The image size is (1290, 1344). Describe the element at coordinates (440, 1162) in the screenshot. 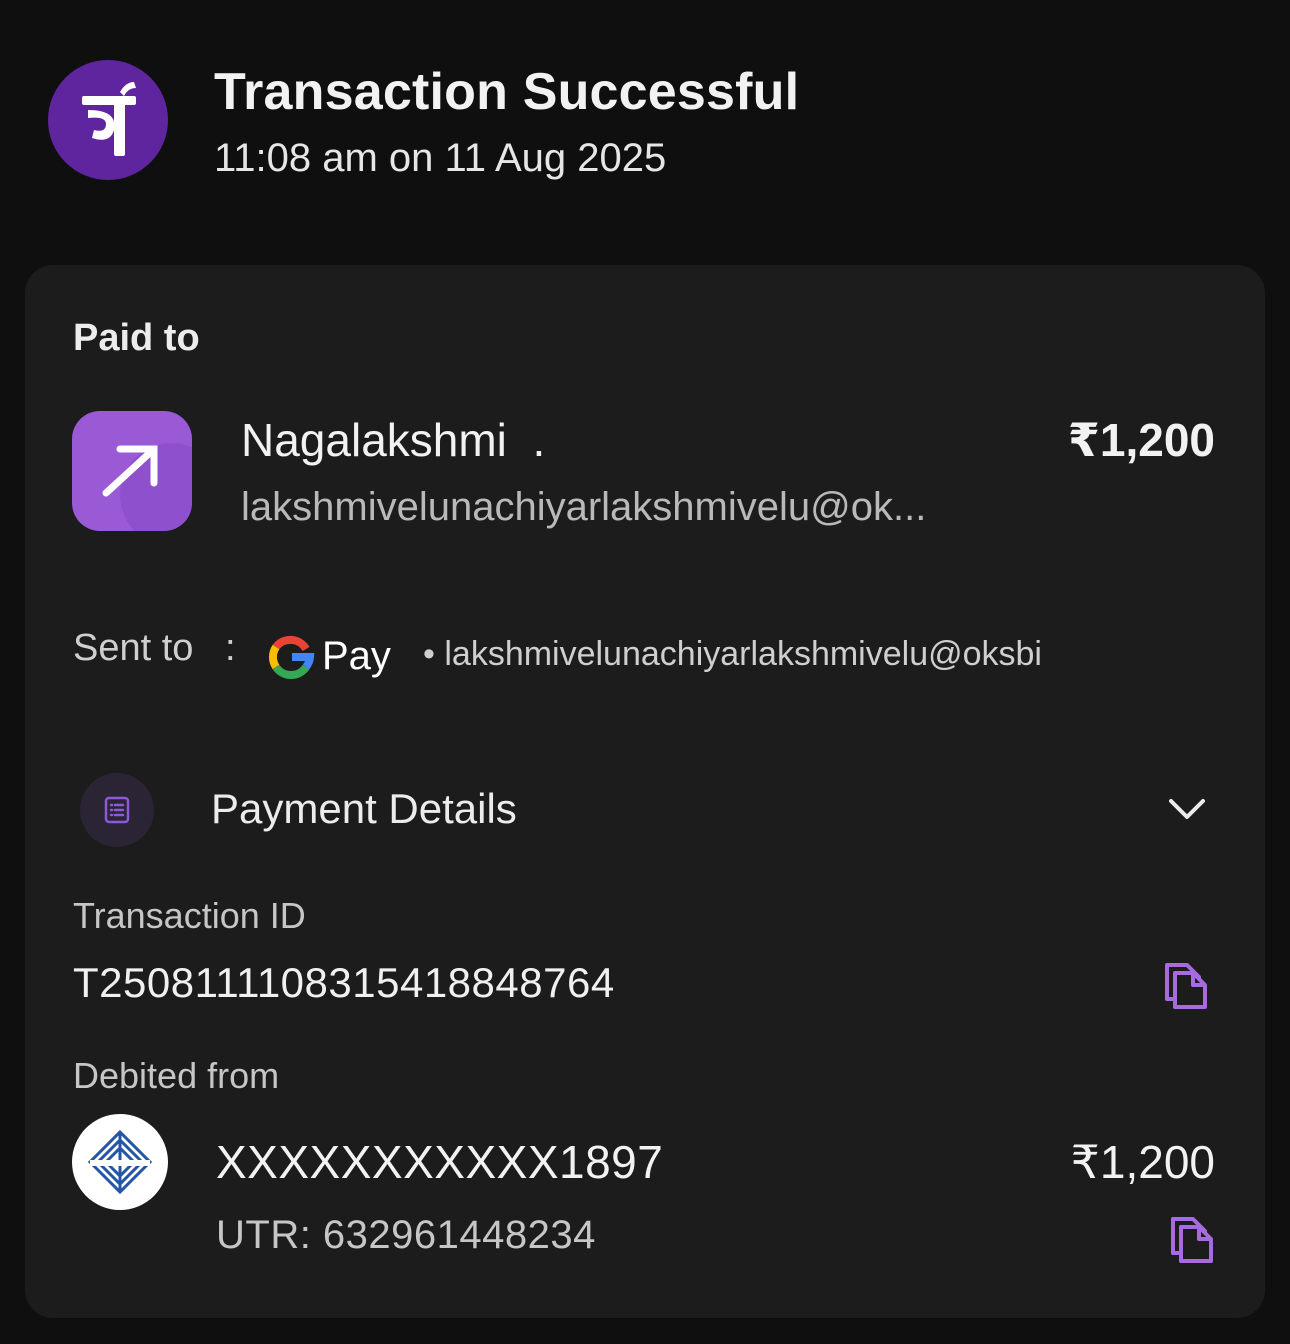

I see `debit-account-number: XXXXXXXXXXX1897` at that location.